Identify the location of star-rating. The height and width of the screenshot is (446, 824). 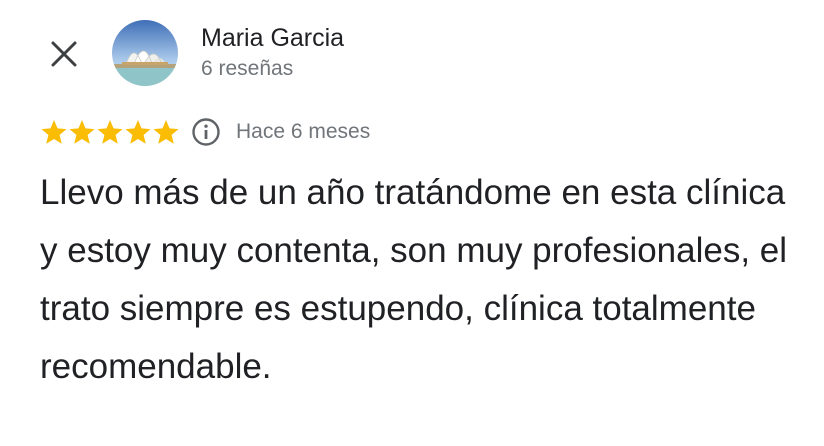
(110, 132).